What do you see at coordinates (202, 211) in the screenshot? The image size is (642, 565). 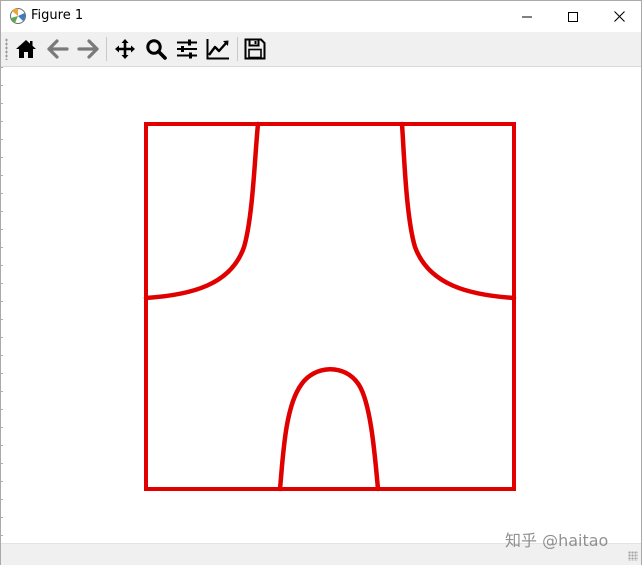 I see `curve-top-left` at bounding box center [202, 211].